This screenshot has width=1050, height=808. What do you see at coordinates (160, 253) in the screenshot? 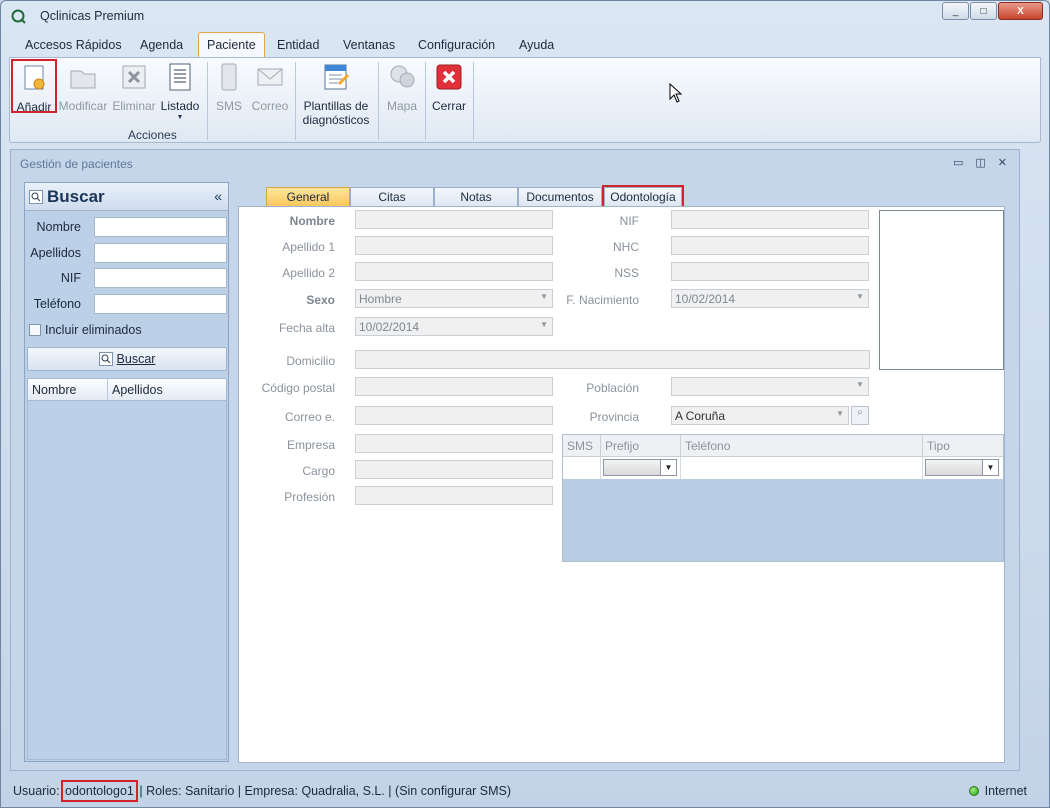
I see `apellidos-input` at bounding box center [160, 253].